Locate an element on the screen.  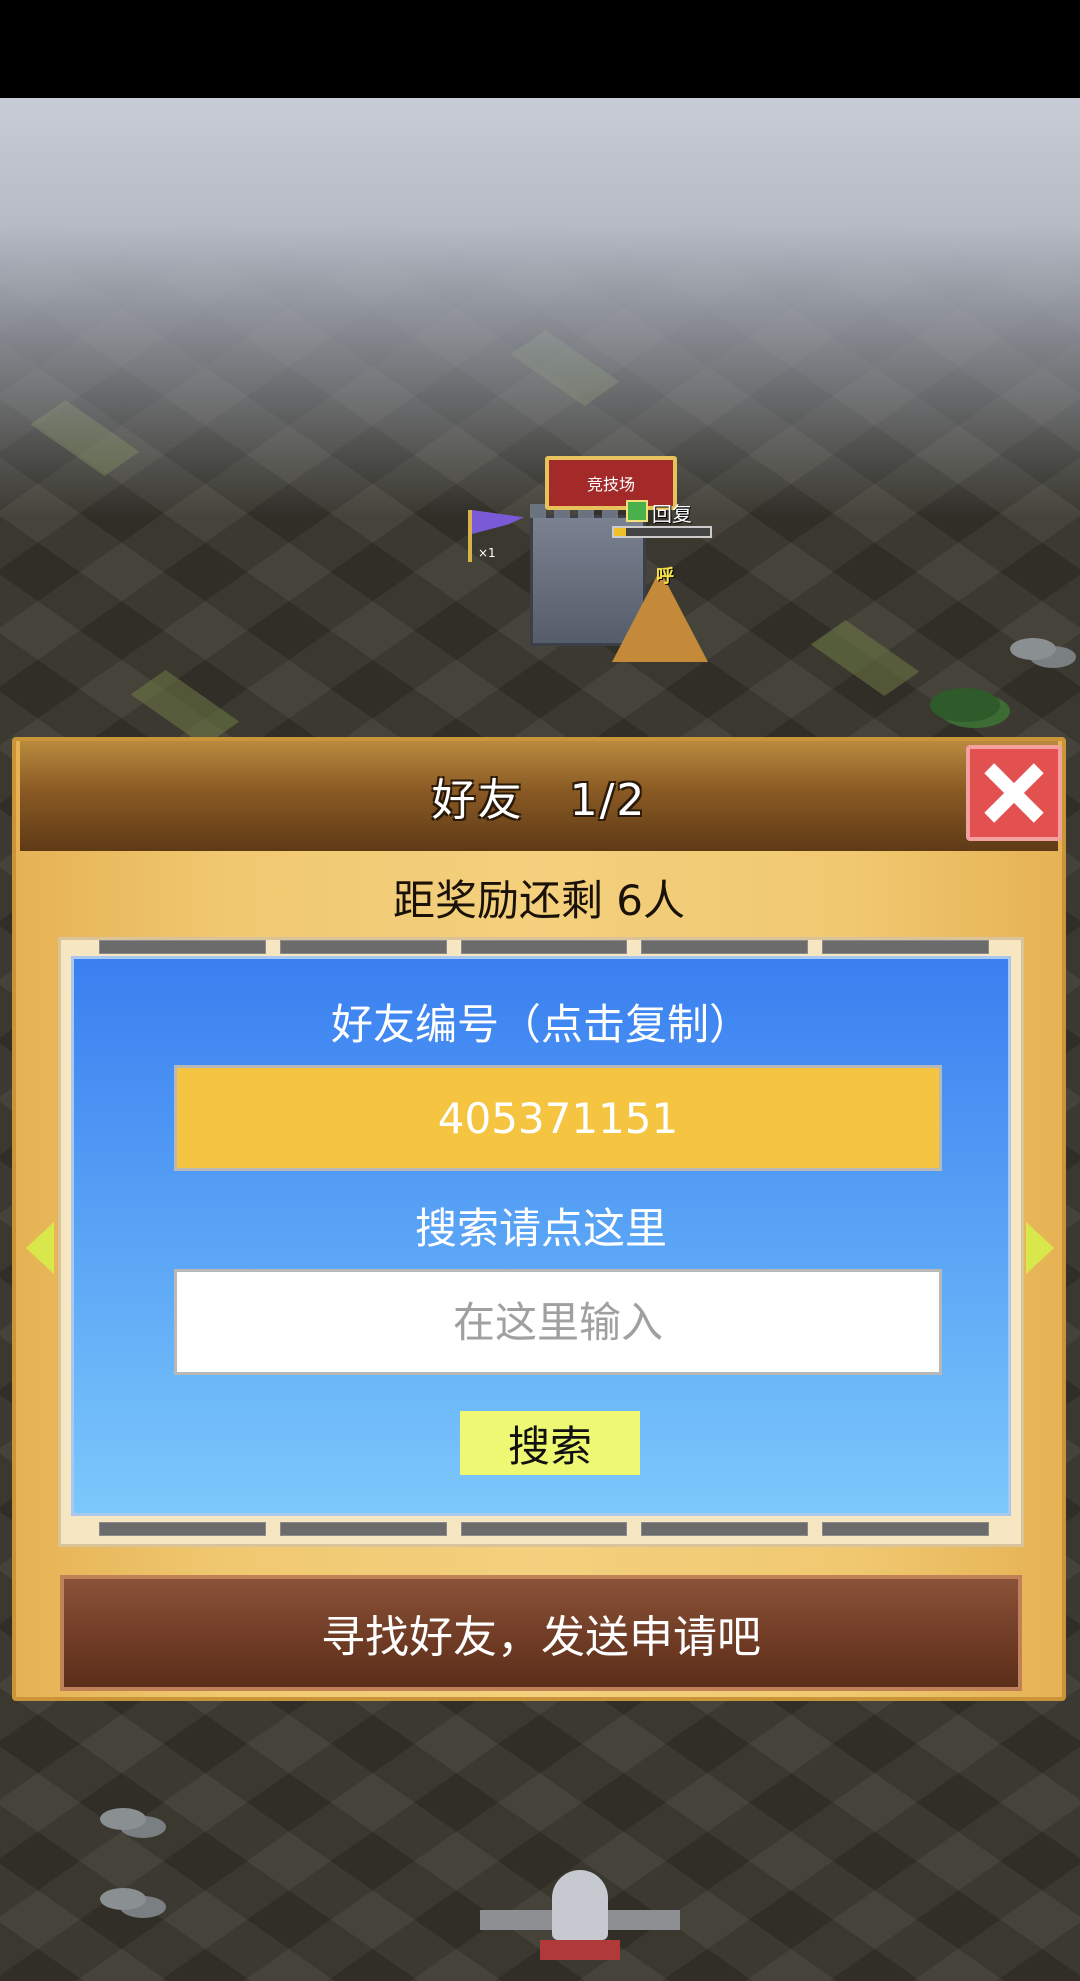
search-button: 搜索 is located at coordinates (550, 1443).